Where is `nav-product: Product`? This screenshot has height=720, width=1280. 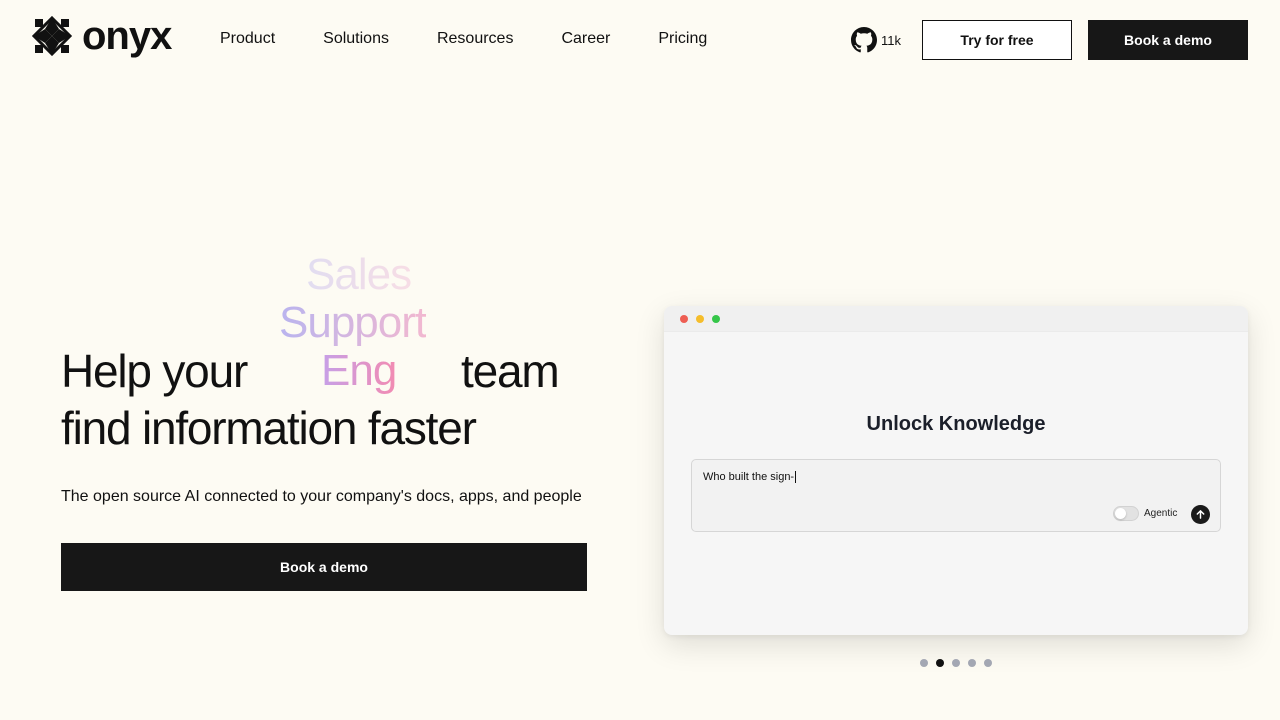
nav-product: Product is located at coordinates (247, 39).